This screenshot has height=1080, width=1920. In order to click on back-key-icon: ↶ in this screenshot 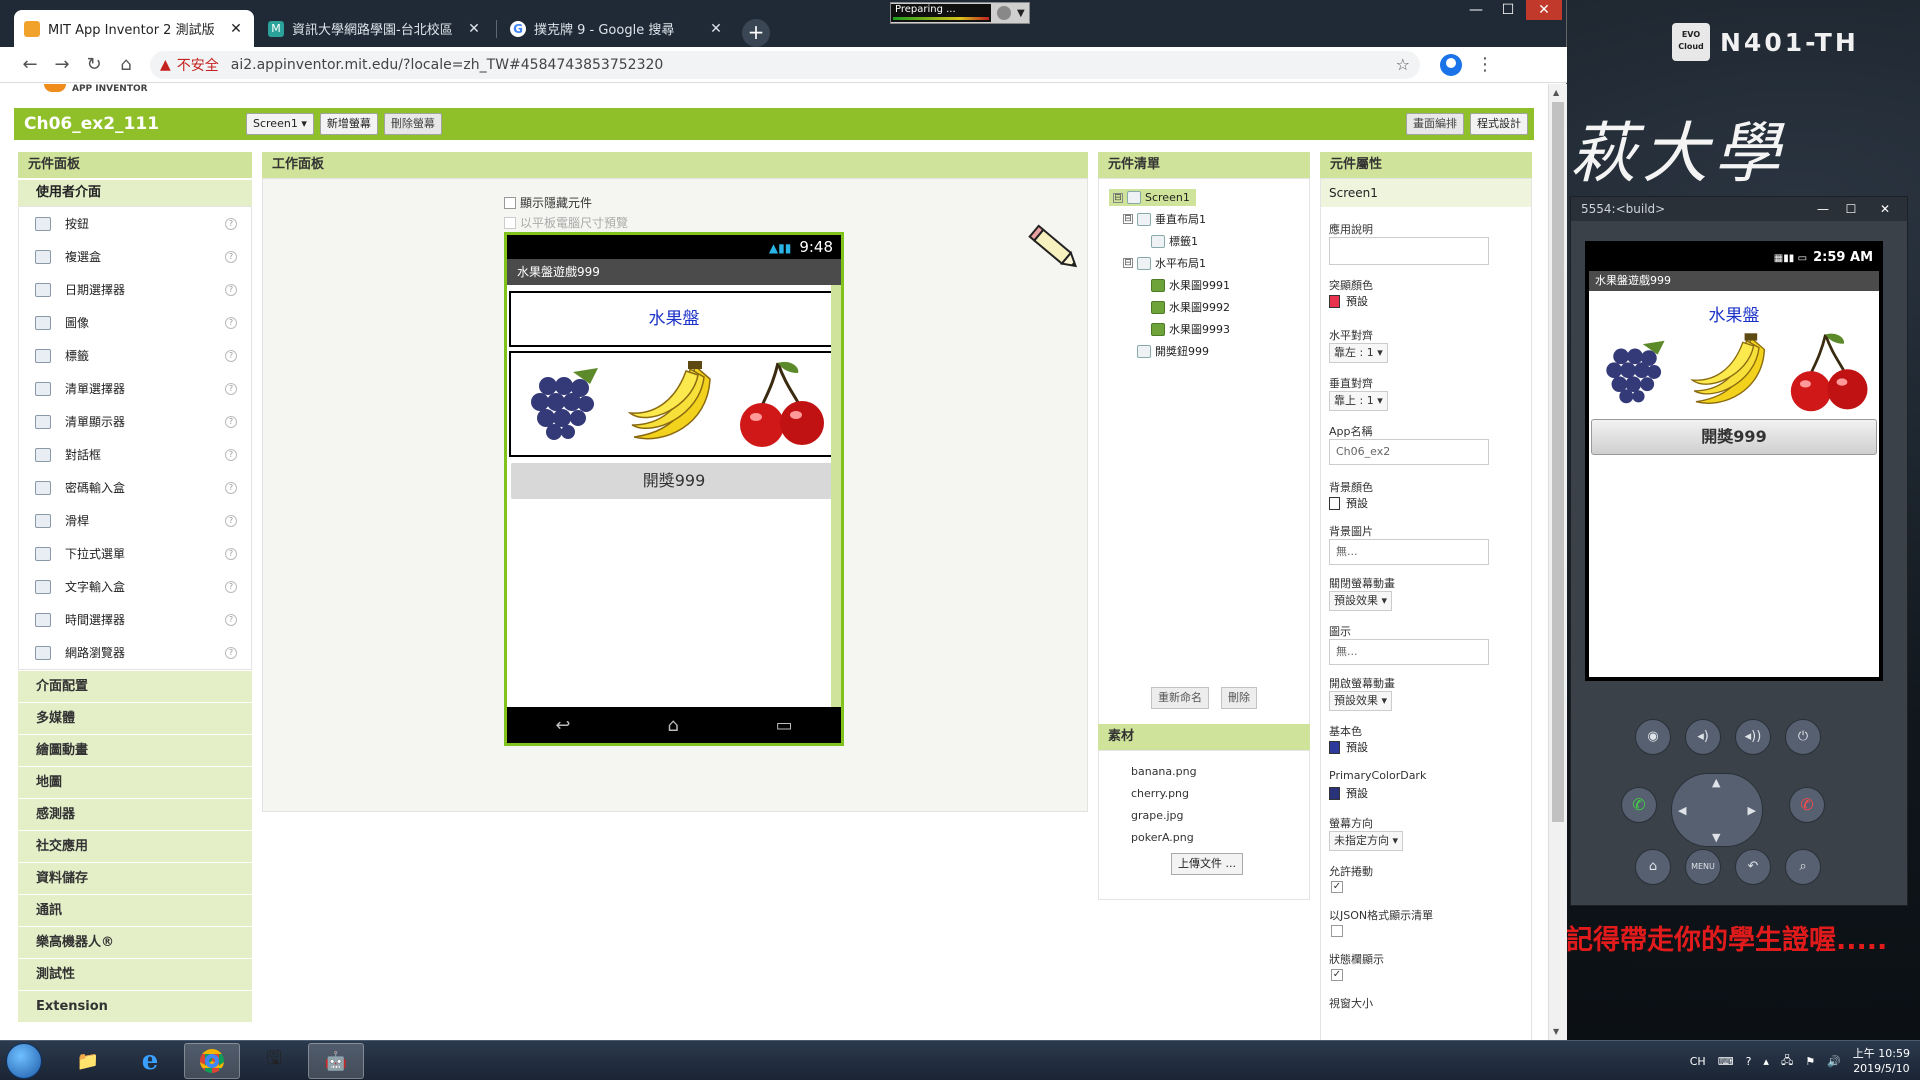, I will do `click(1753, 867)`.